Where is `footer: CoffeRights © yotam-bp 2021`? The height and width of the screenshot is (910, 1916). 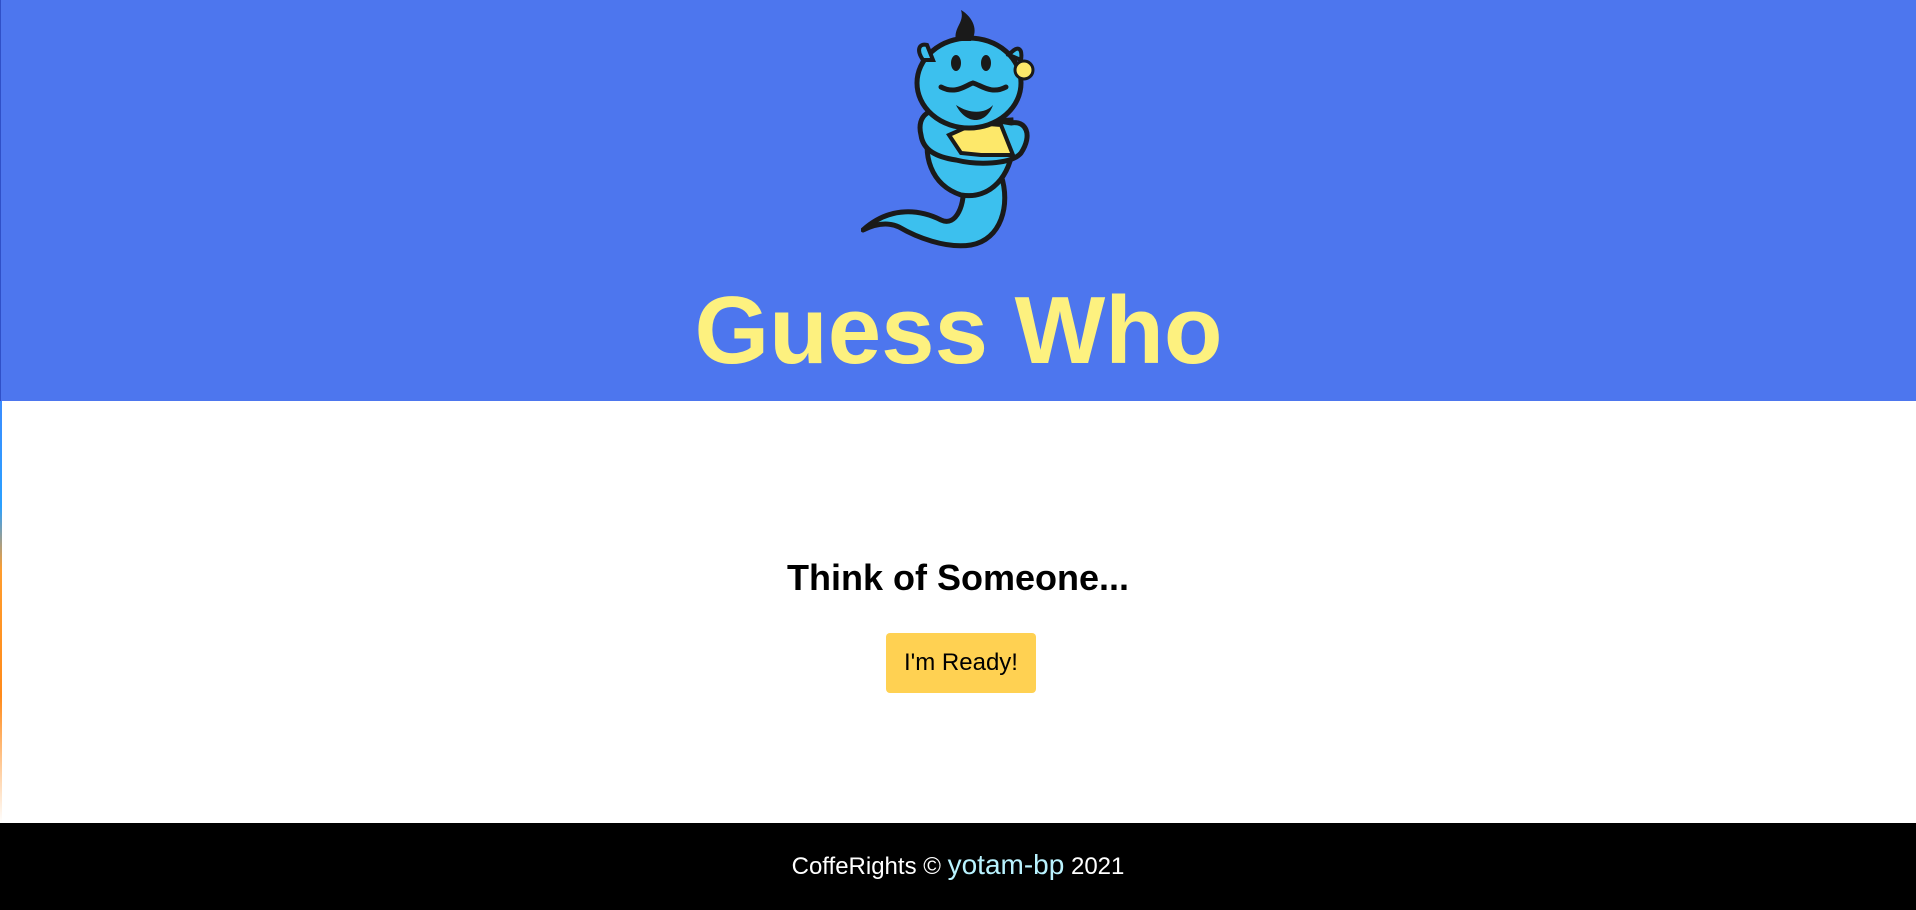 footer: CoffeRights © yotam-bp 2021 is located at coordinates (958, 866).